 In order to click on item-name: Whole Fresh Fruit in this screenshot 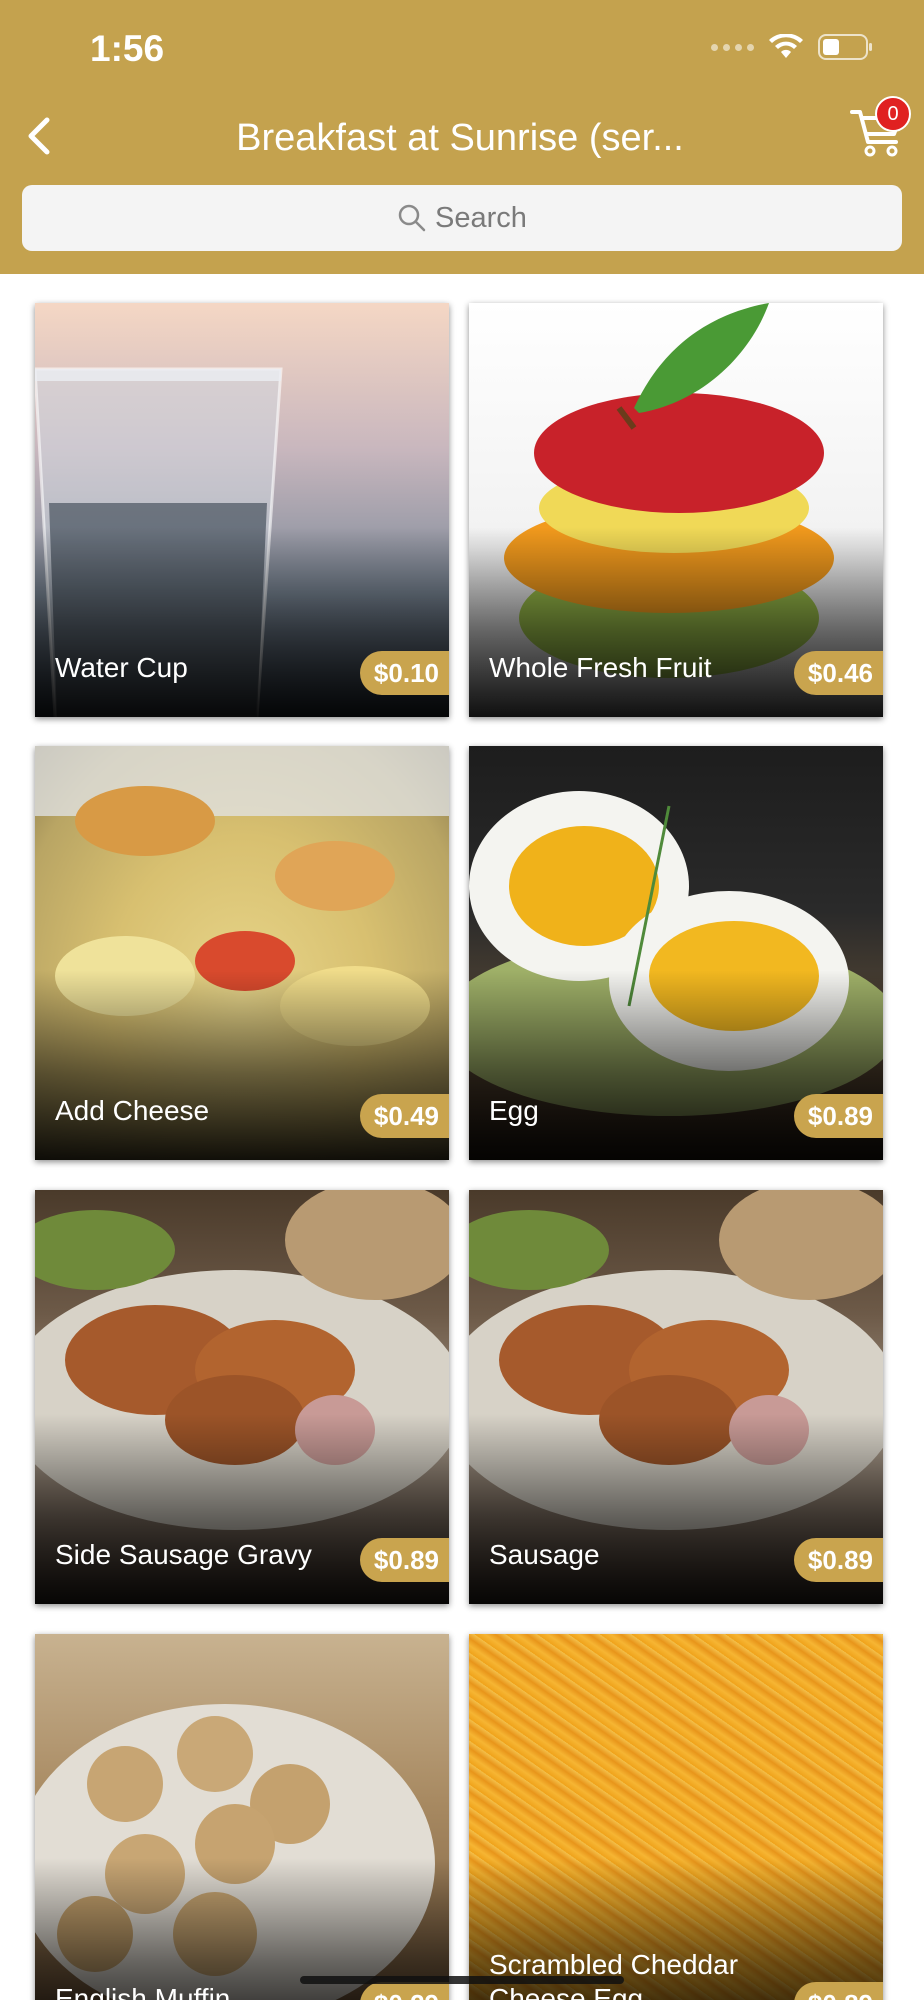, I will do `click(600, 667)`.